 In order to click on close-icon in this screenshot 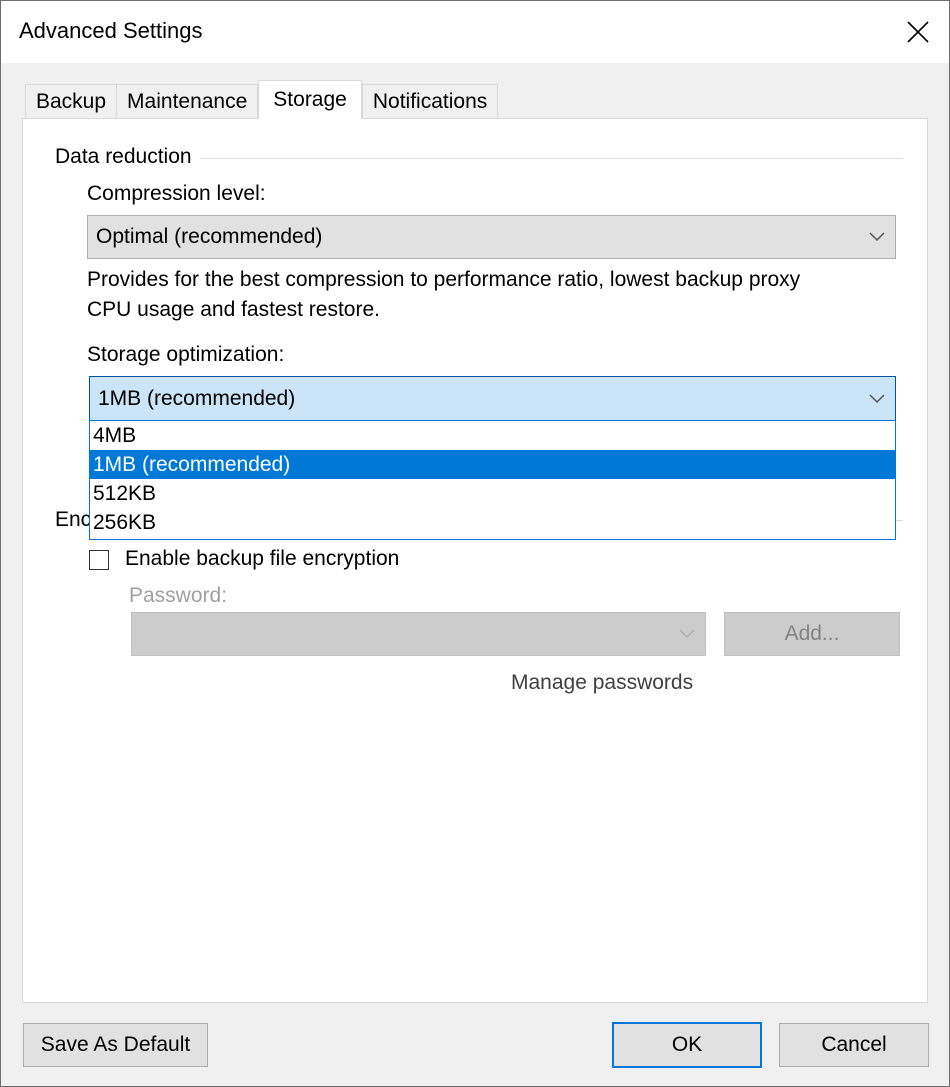, I will do `click(918, 32)`.